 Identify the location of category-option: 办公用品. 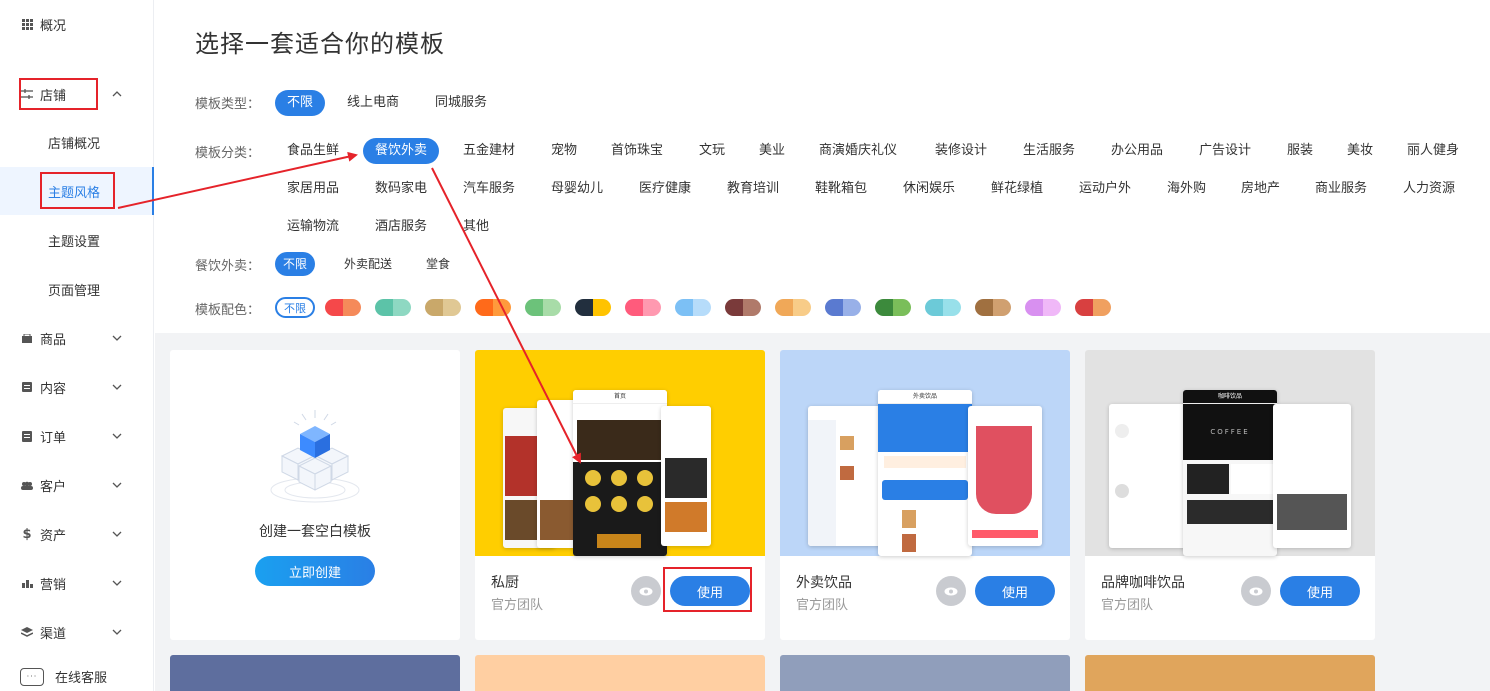
(1137, 151).